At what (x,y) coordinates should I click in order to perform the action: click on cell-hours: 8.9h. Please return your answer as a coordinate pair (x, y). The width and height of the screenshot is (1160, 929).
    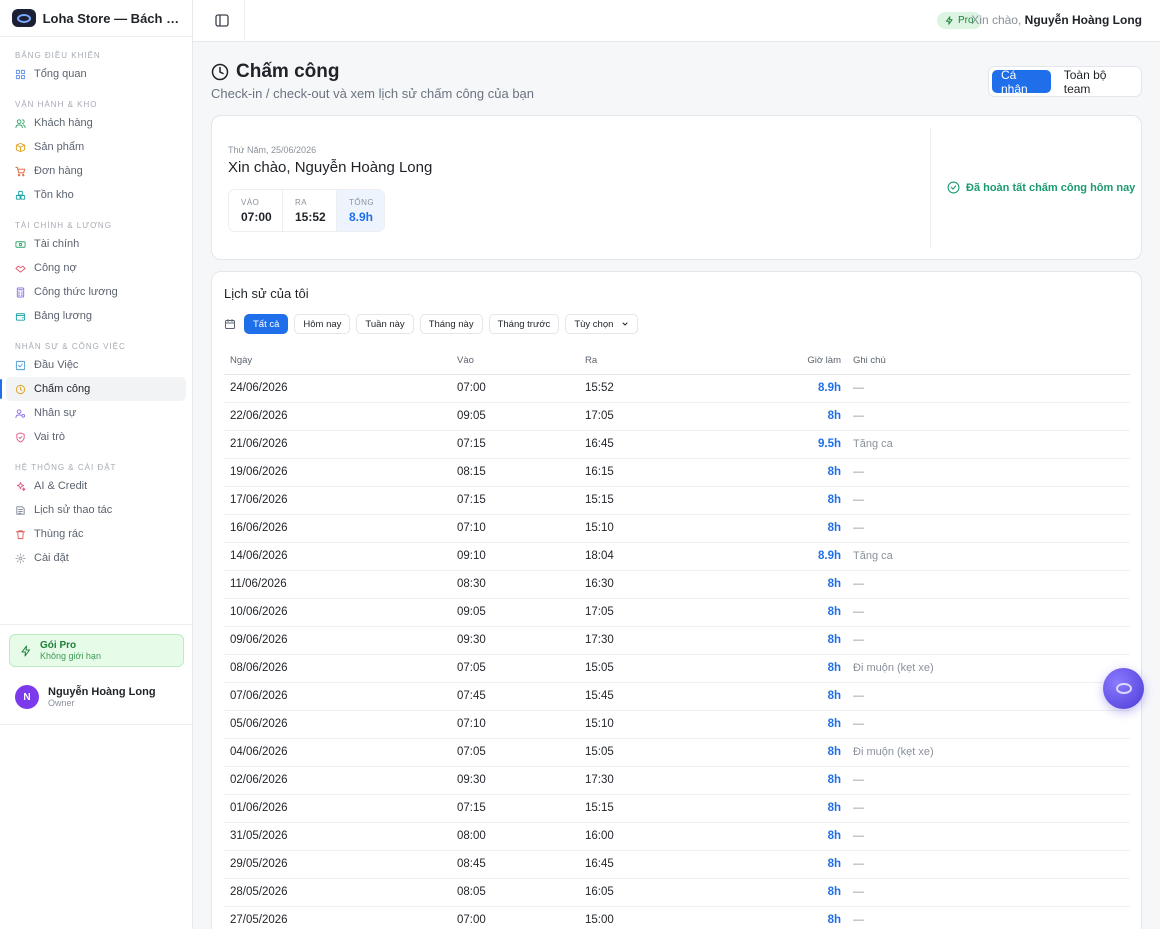
    Looking at the image, I should click on (777, 556).